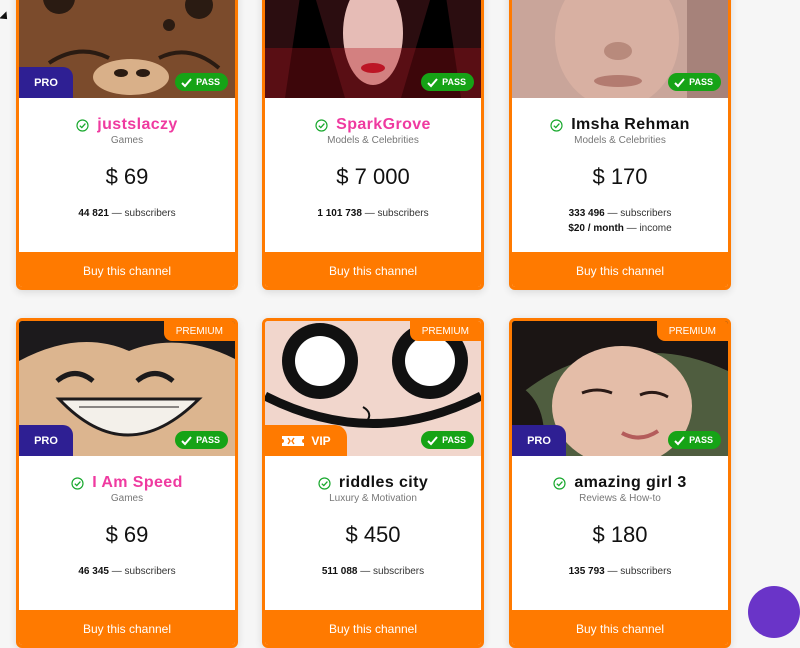 This screenshot has height=648, width=800. I want to click on income-value: $20 / month, so click(596, 228).